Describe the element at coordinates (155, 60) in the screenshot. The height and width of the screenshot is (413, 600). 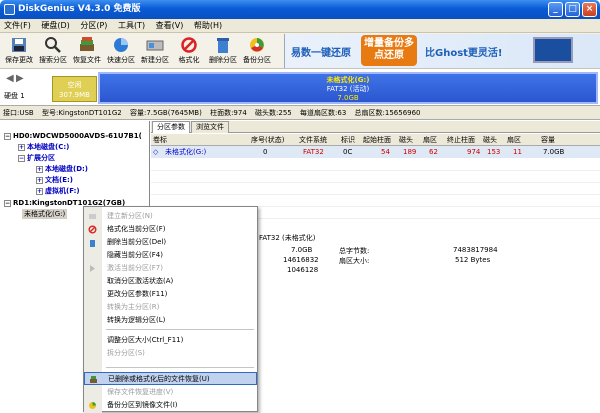
I see `new-partition-label: 新建分区` at that location.